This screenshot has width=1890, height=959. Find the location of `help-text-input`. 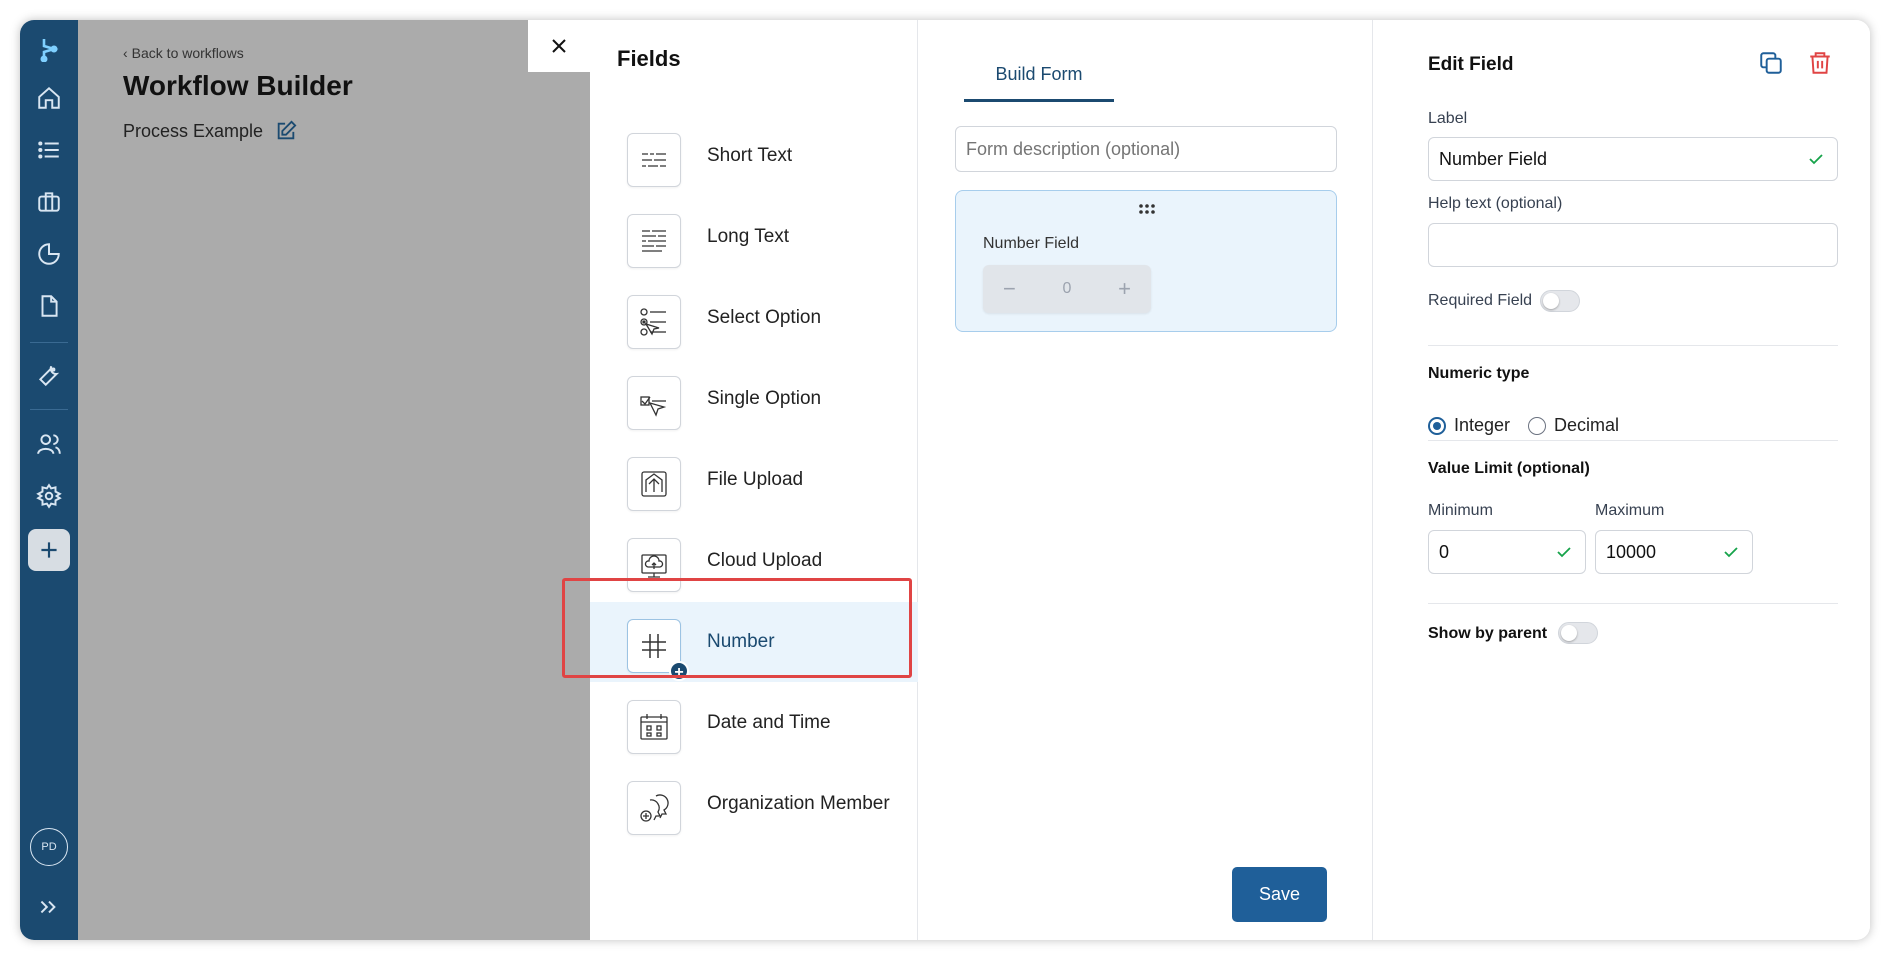

help-text-input is located at coordinates (1633, 245).